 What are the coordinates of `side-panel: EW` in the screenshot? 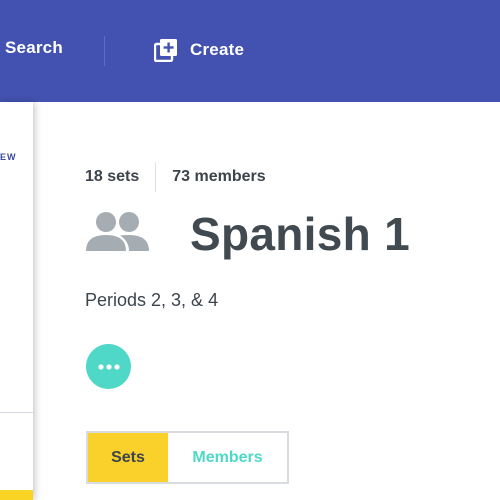 It's located at (16, 301).